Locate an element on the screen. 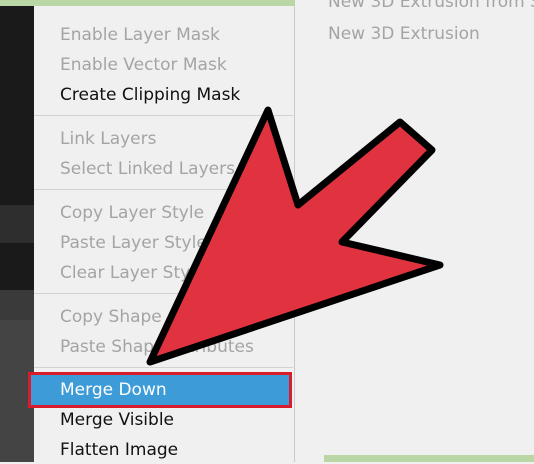  menu-item-enable-vector-mask: Enable Vector Mask is located at coordinates (163, 65).